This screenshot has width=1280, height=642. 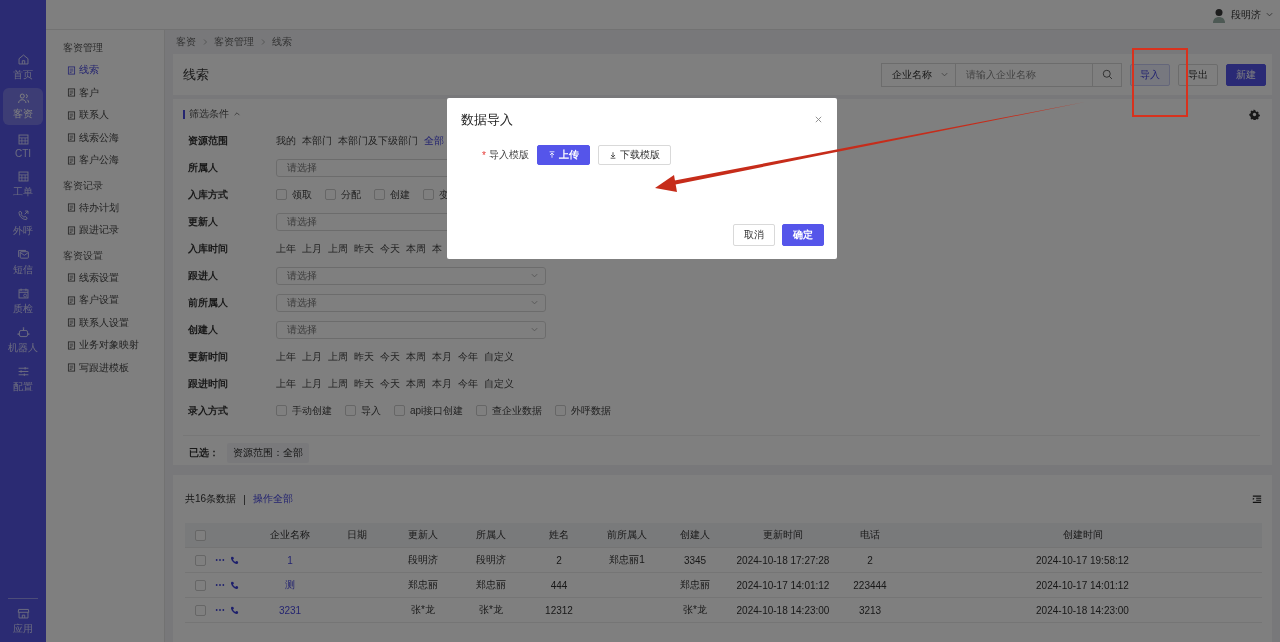 I want to click on column-header: 所属人, so click(x=491, y=534).